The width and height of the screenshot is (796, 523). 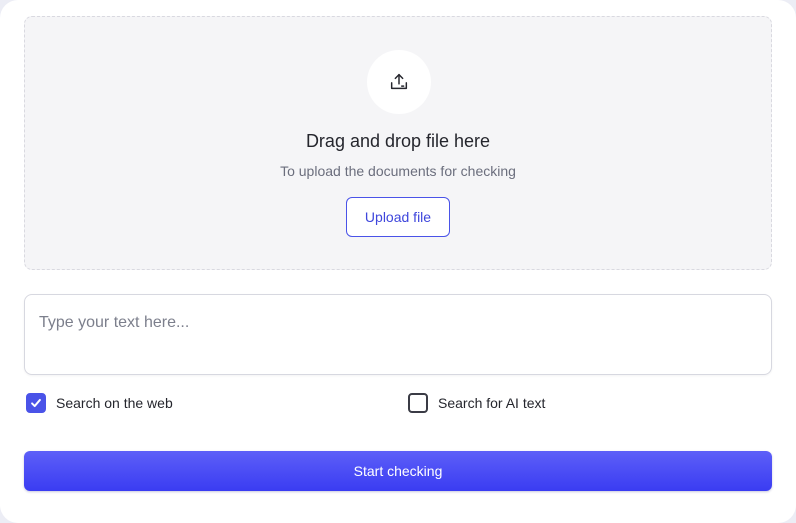 I want to click on check-icon, so click(x=36, y=403).